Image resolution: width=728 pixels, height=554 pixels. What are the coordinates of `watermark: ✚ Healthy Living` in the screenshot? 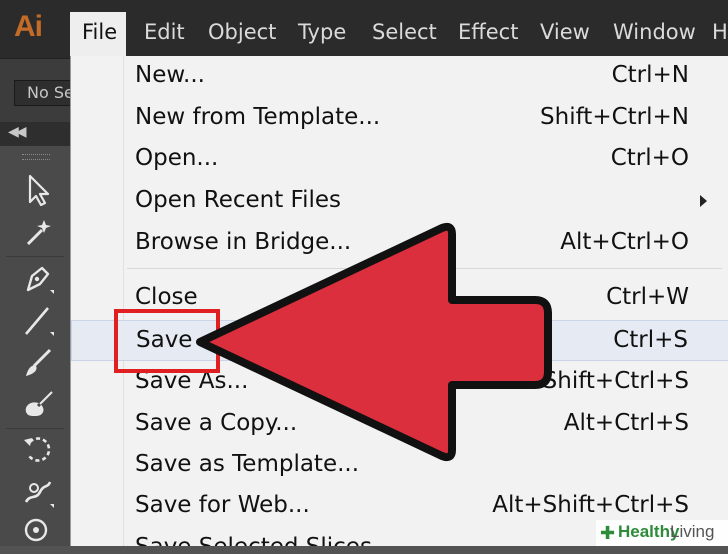 It's located at (662, 533).